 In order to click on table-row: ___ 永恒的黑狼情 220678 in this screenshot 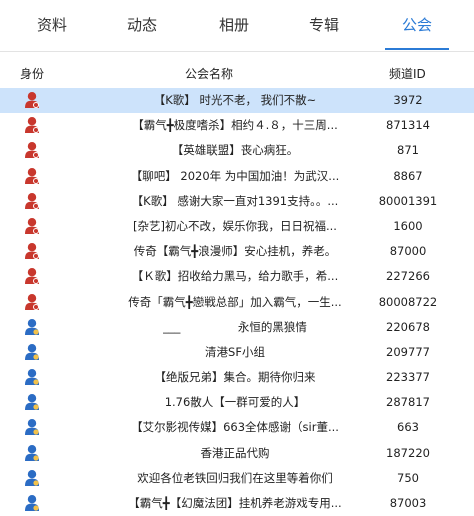, I will do `click(237, 327)`.